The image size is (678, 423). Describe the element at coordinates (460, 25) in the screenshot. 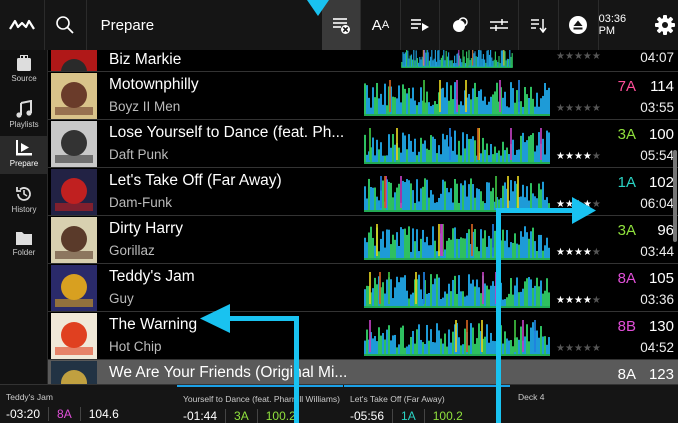

I see `blend-icon` at that location.